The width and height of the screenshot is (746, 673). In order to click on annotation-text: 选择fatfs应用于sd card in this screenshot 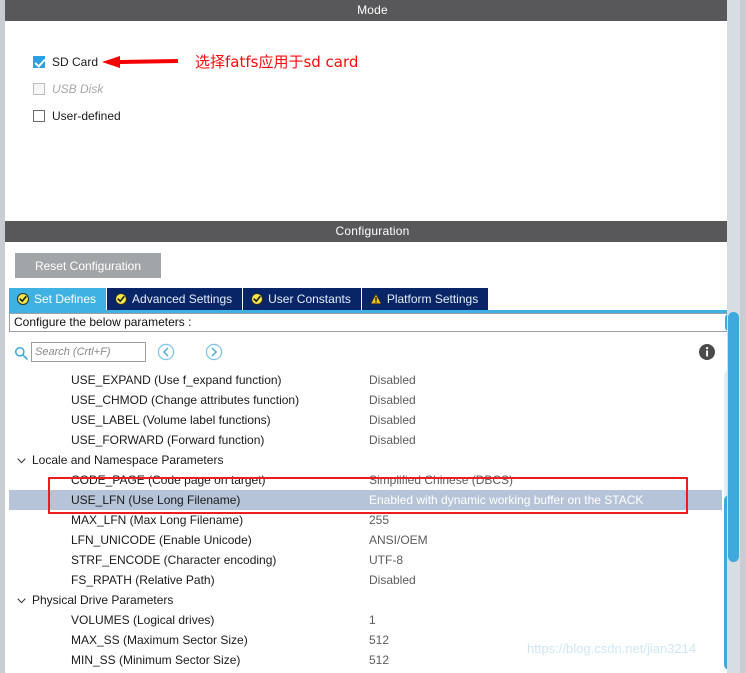, I will do `click(277, 62)`.